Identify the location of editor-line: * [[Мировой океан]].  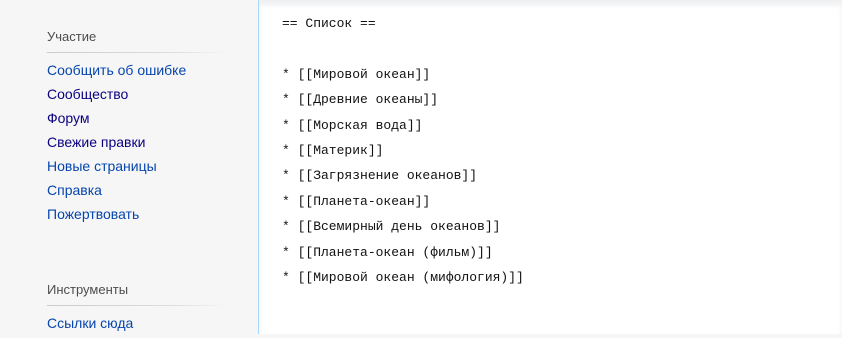
(356, 74).